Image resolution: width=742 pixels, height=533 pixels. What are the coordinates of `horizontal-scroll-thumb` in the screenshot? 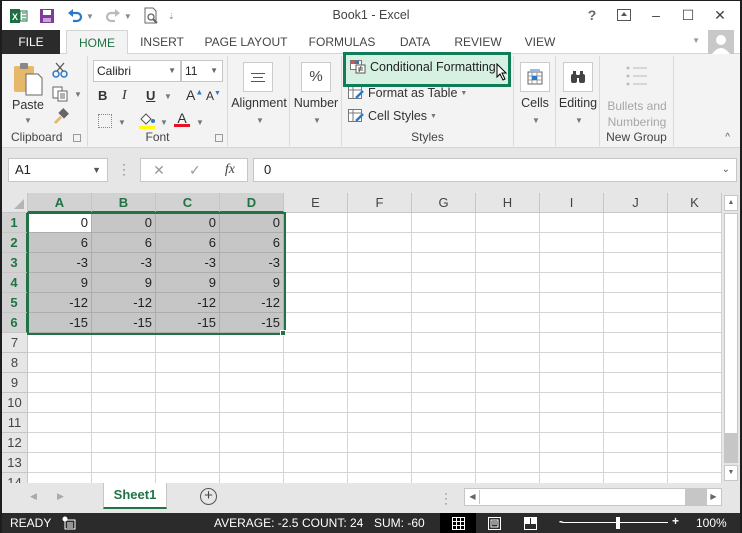 It's located at (583, 497).